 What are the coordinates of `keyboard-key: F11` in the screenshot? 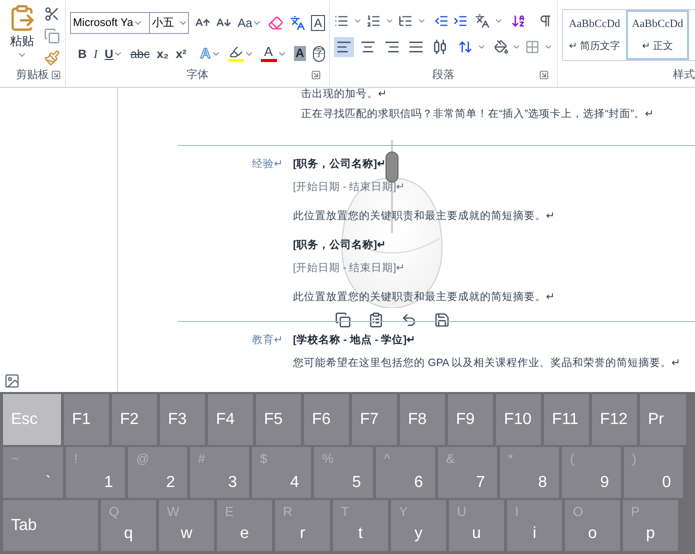 It's located at (566, 419).